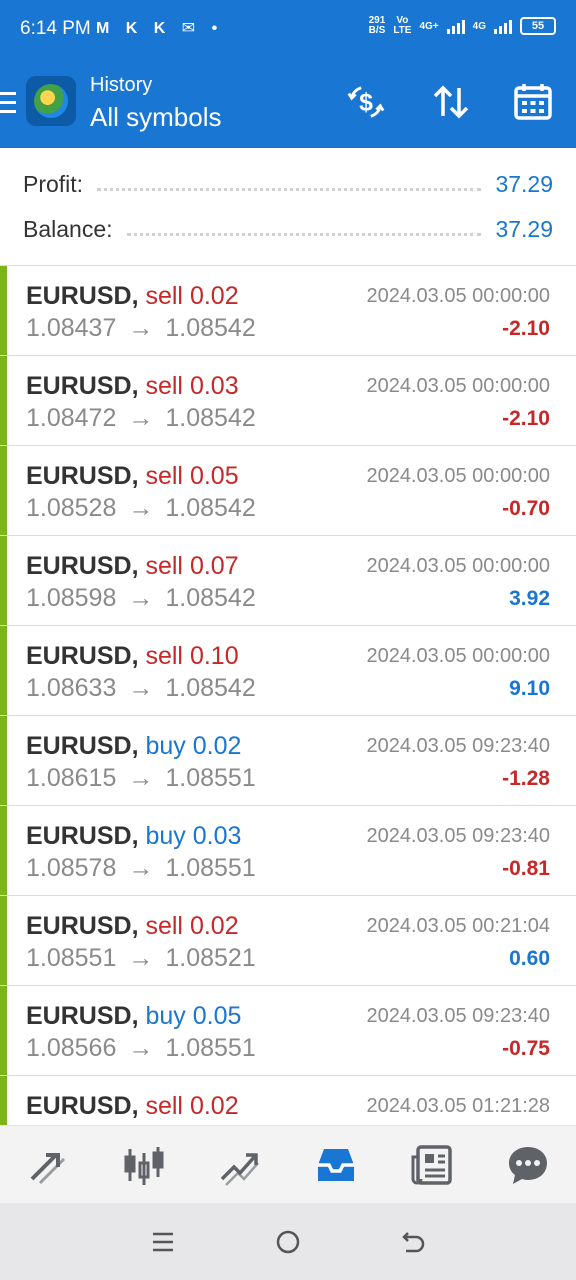  I want to click on back-button, so click(413, 1242).